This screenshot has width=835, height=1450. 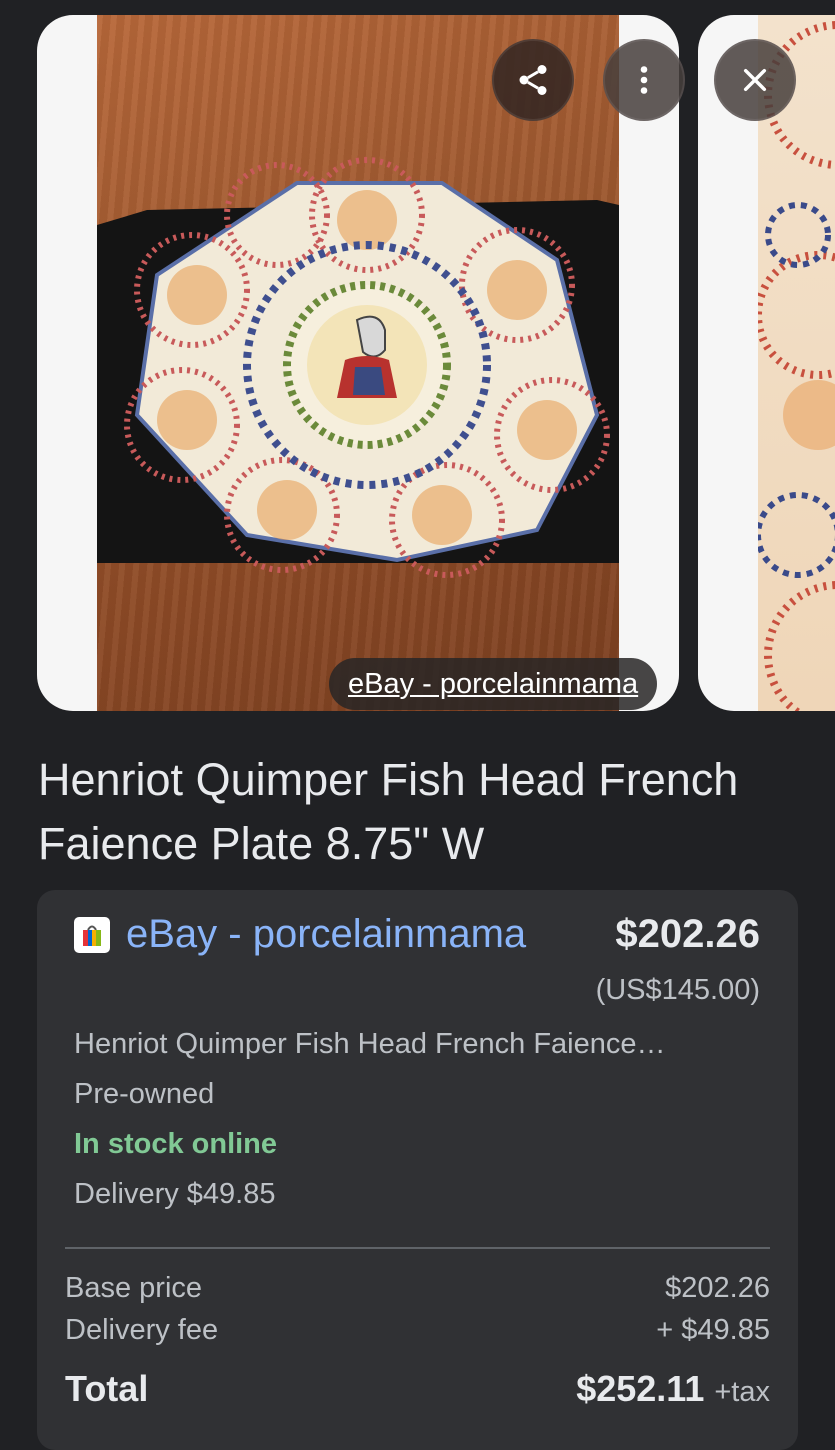 I want to click on tax-note: +tax, so click(x=742, y=1392).